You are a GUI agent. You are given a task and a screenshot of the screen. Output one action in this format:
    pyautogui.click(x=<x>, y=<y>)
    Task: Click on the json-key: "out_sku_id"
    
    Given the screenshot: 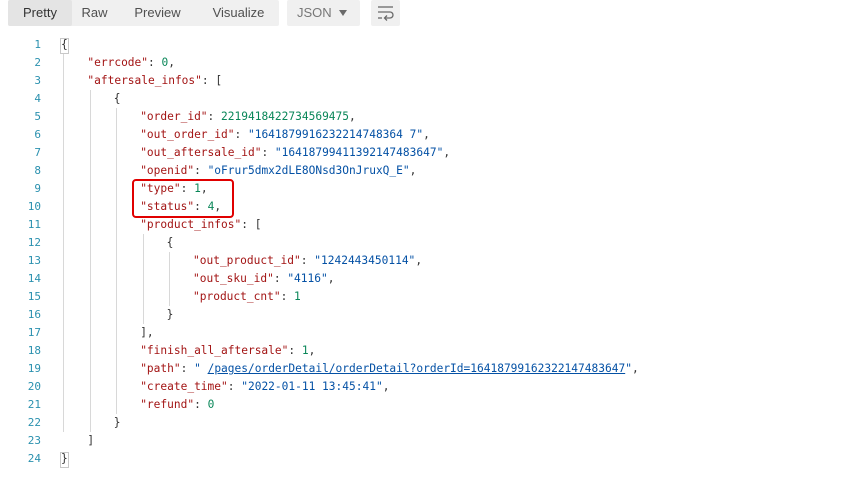 What is the action you would take?
    pyautogui.click(x=233, y=278)
    